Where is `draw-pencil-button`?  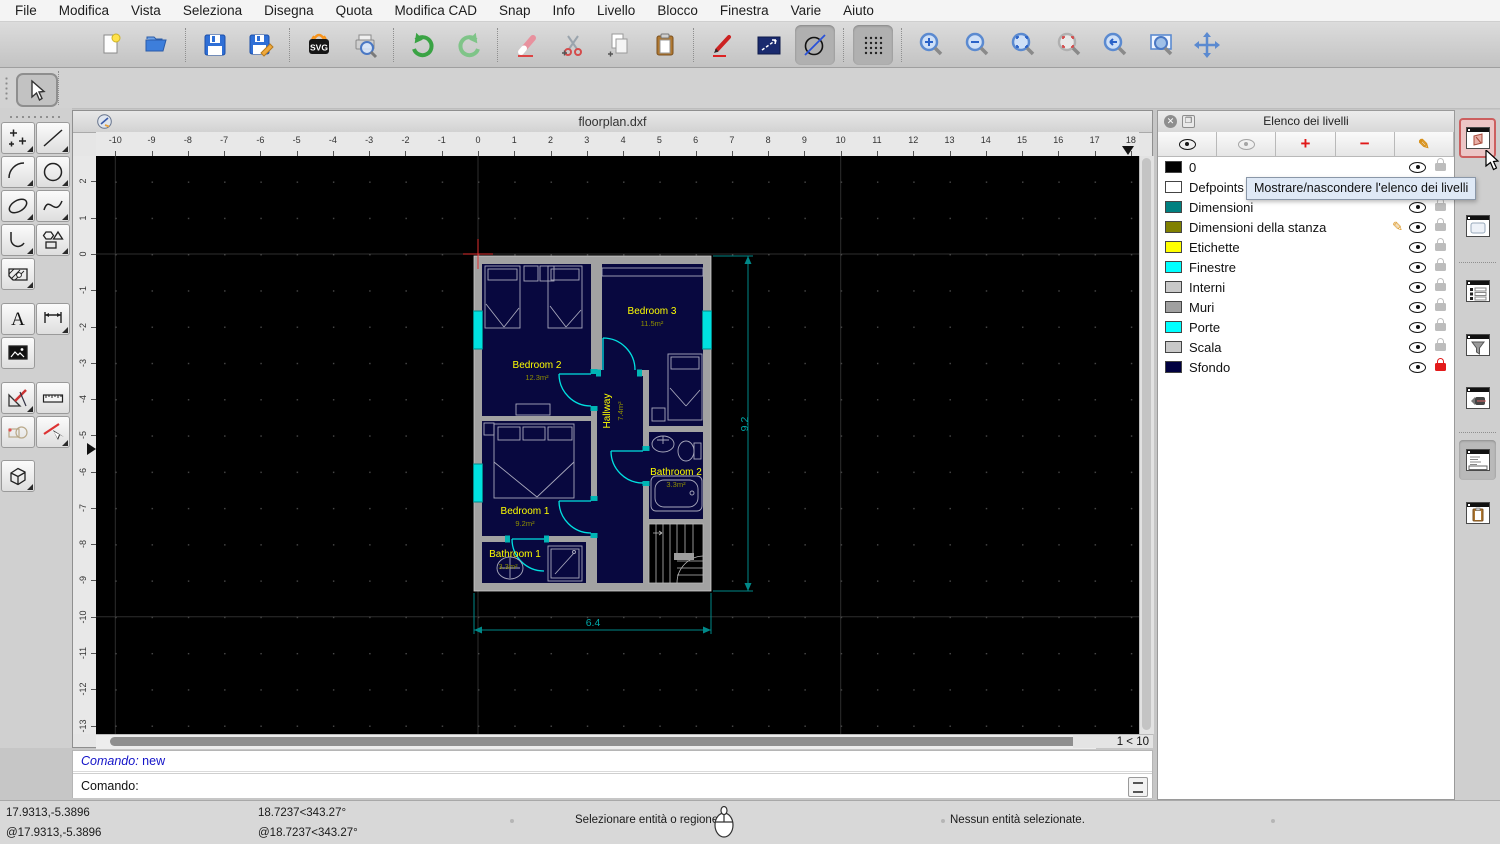
draw-pencil-button is located at coordinates (723, 45).